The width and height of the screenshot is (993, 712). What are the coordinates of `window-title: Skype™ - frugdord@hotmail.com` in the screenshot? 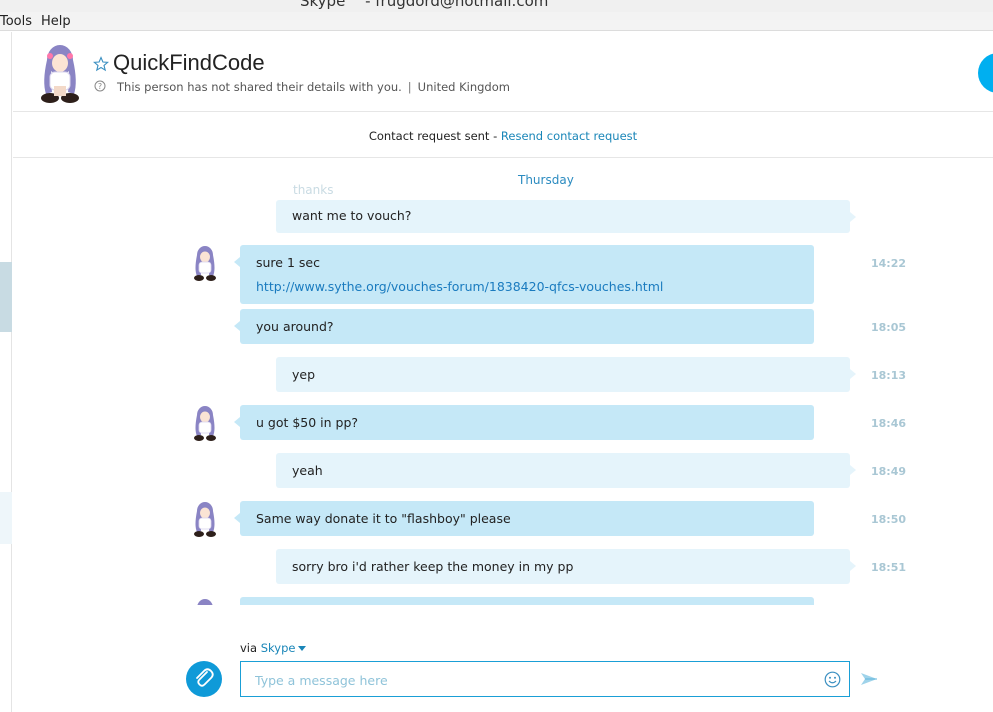 It's located at (424, 5).